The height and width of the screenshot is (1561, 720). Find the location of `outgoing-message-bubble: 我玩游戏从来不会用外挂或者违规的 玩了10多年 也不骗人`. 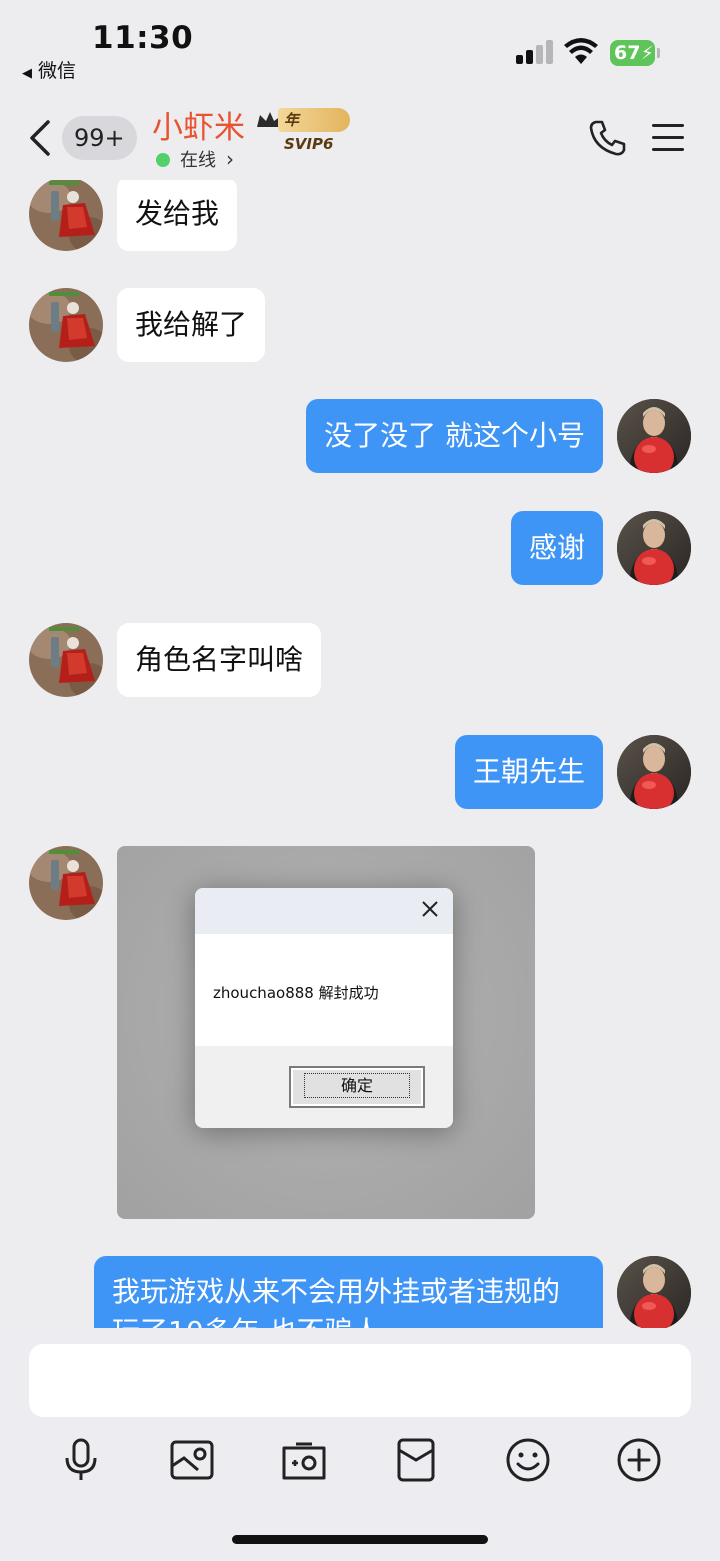

outgoing-message-bubble: 我玩游戏从来不会用外挂或者违规的 玩了10多年 也不骗人 is located at coordinates (348, 1292).